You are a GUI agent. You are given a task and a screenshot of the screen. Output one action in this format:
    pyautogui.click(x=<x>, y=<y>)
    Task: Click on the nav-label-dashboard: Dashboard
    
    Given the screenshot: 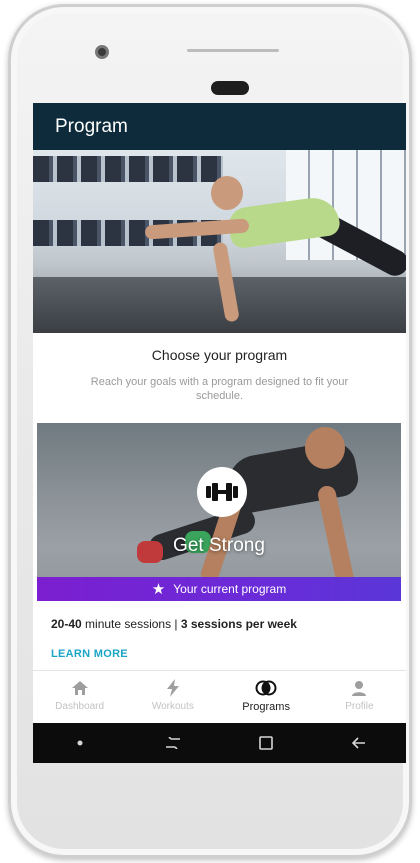 What is the action you would take?
    pyautogui.click(x=80, y=706)
    